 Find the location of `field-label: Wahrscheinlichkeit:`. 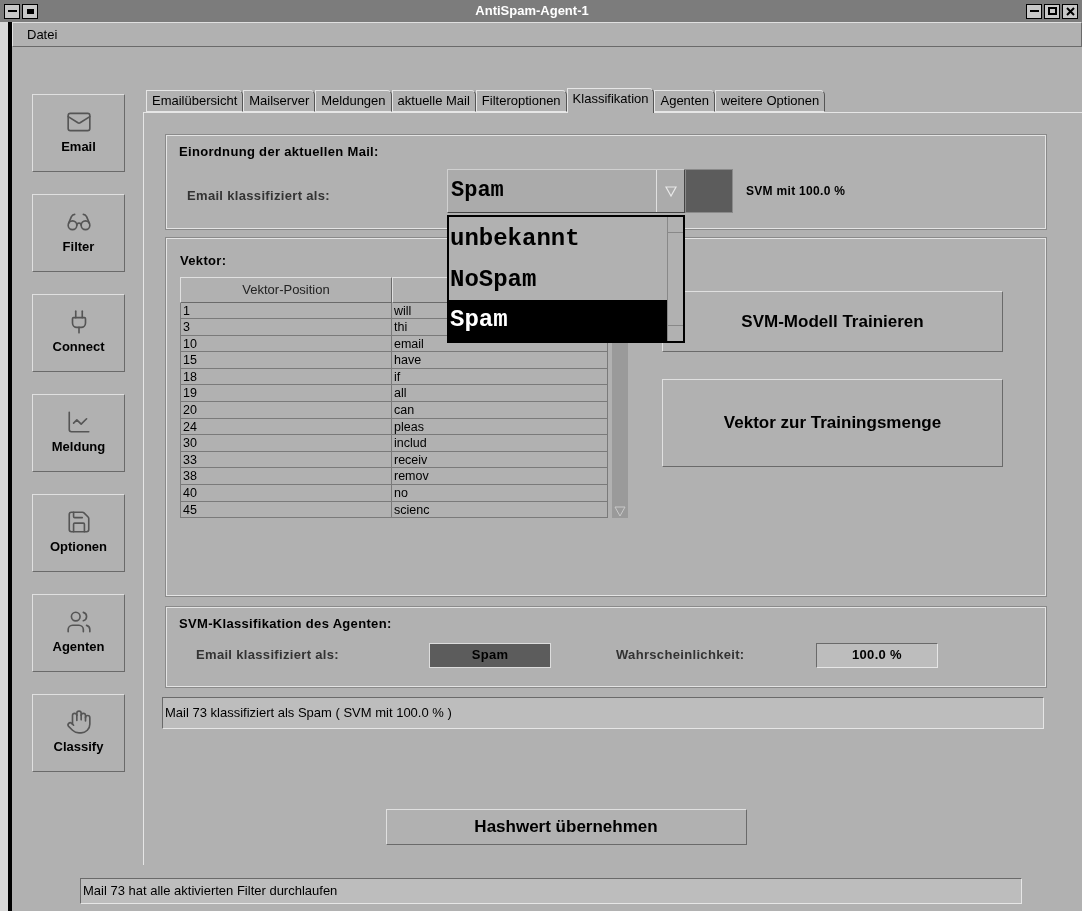

field-label: Wahrscheinlichkeit: is located at coordinates (681, 655).